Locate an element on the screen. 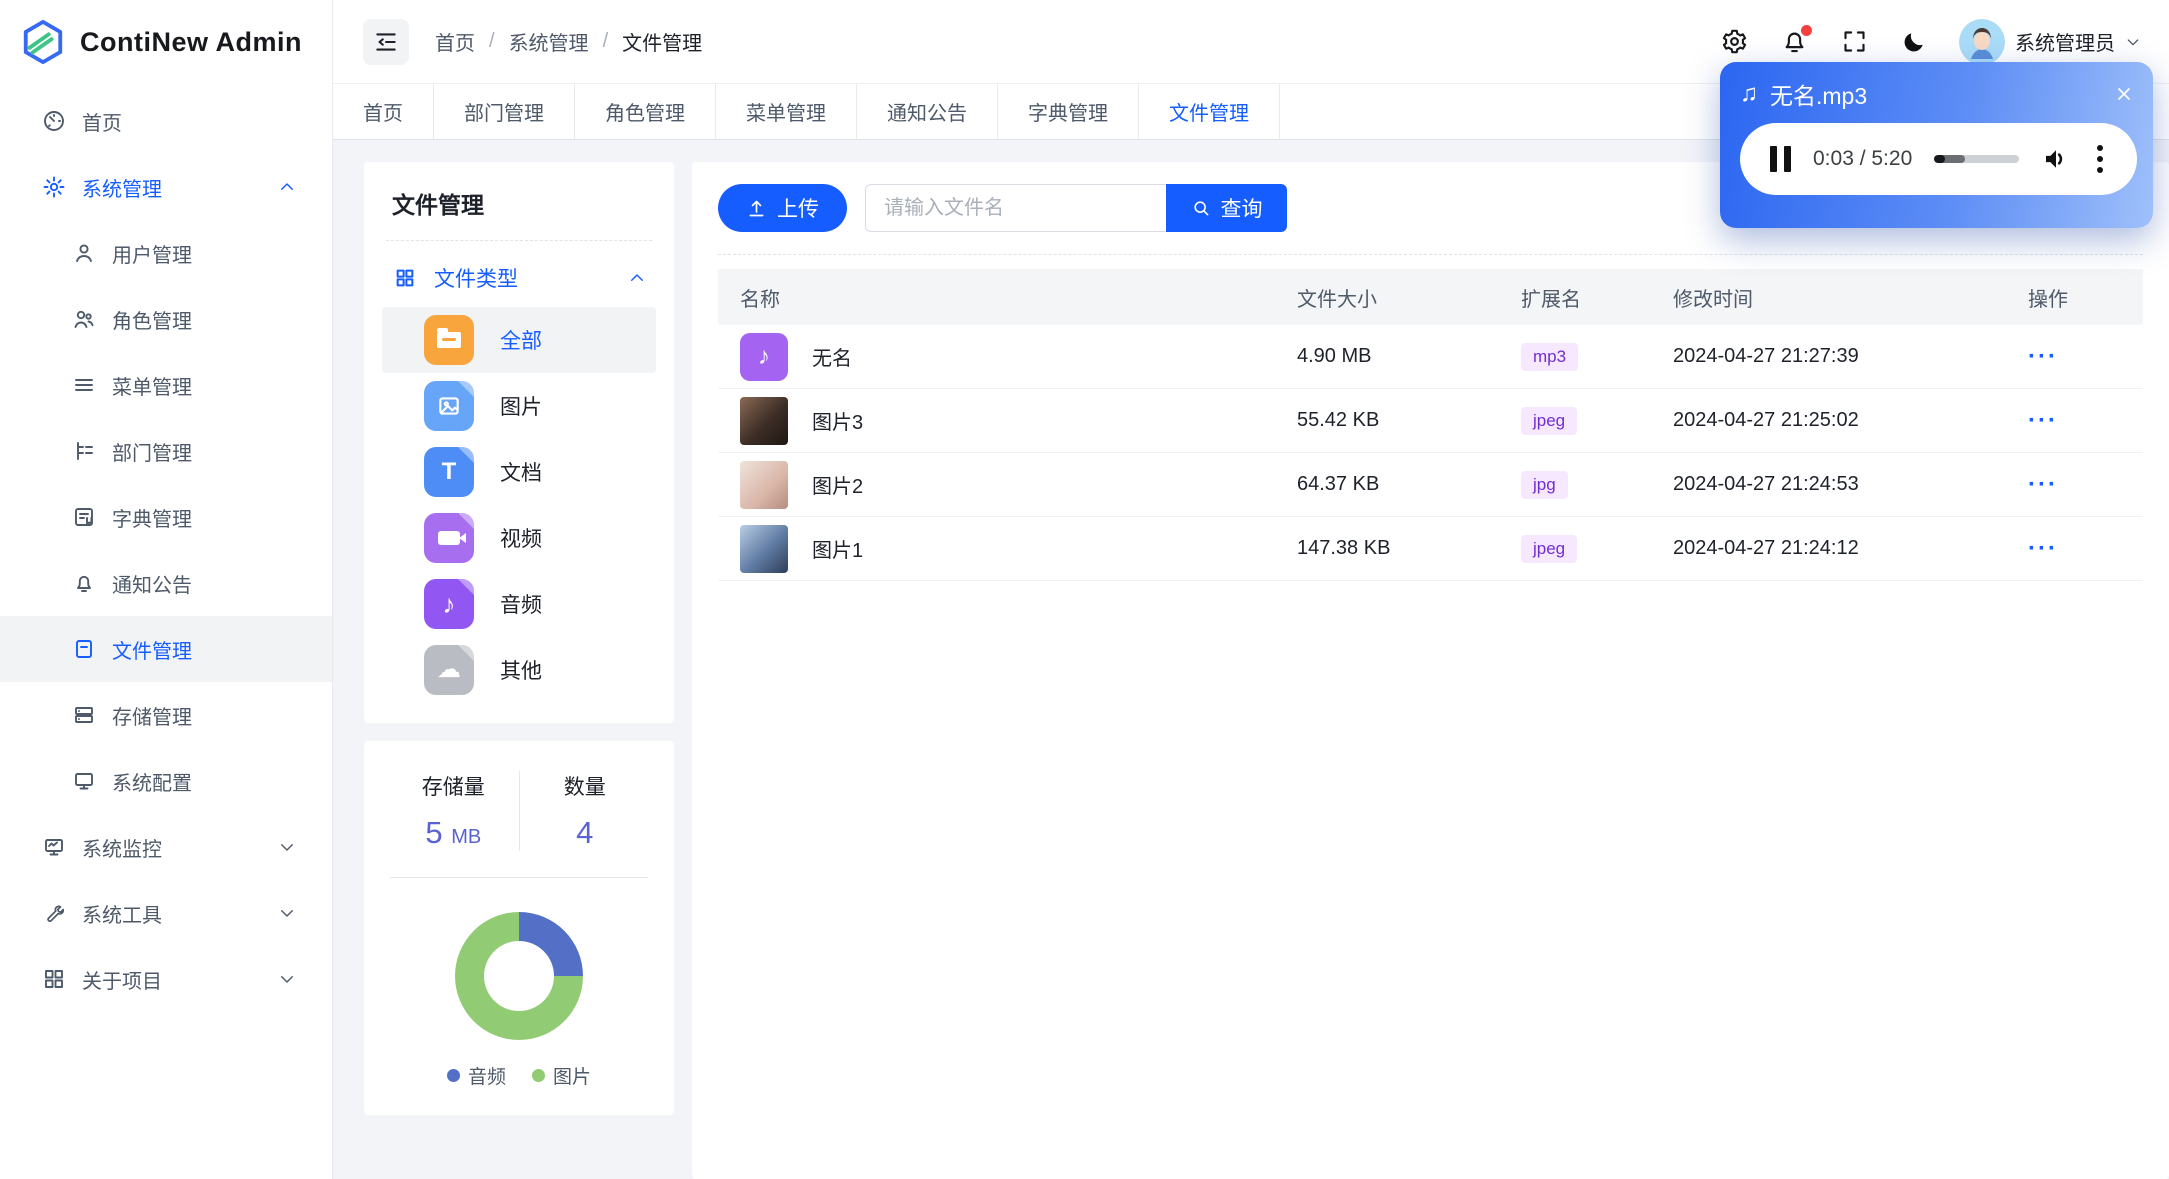 The height and width of the screenshot is (1179, 2169). search-group: 查询 is located at coordinates (1076, 208).